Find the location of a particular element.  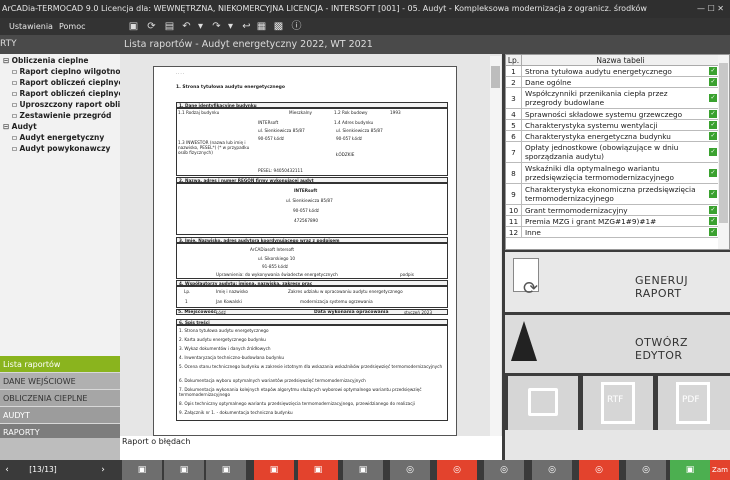

col-lp-header: Lp. is located at coordinates (514, 60).